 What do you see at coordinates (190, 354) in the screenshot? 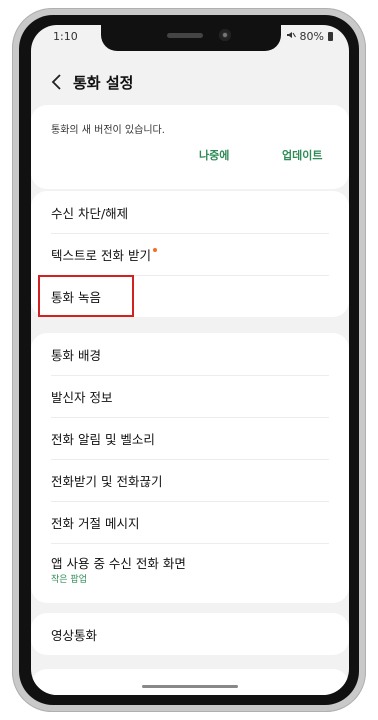
I see `list-item: 통화 배경` at bounding box center [190, 354].